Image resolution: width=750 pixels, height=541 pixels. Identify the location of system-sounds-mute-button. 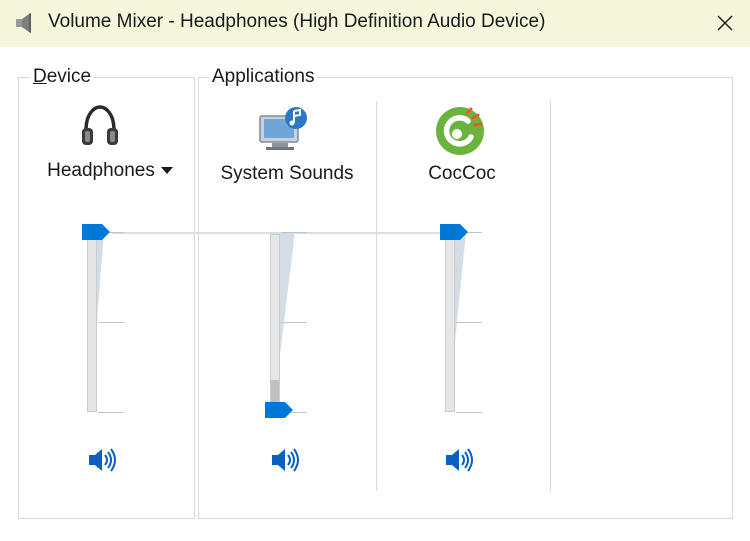
(285, 460).